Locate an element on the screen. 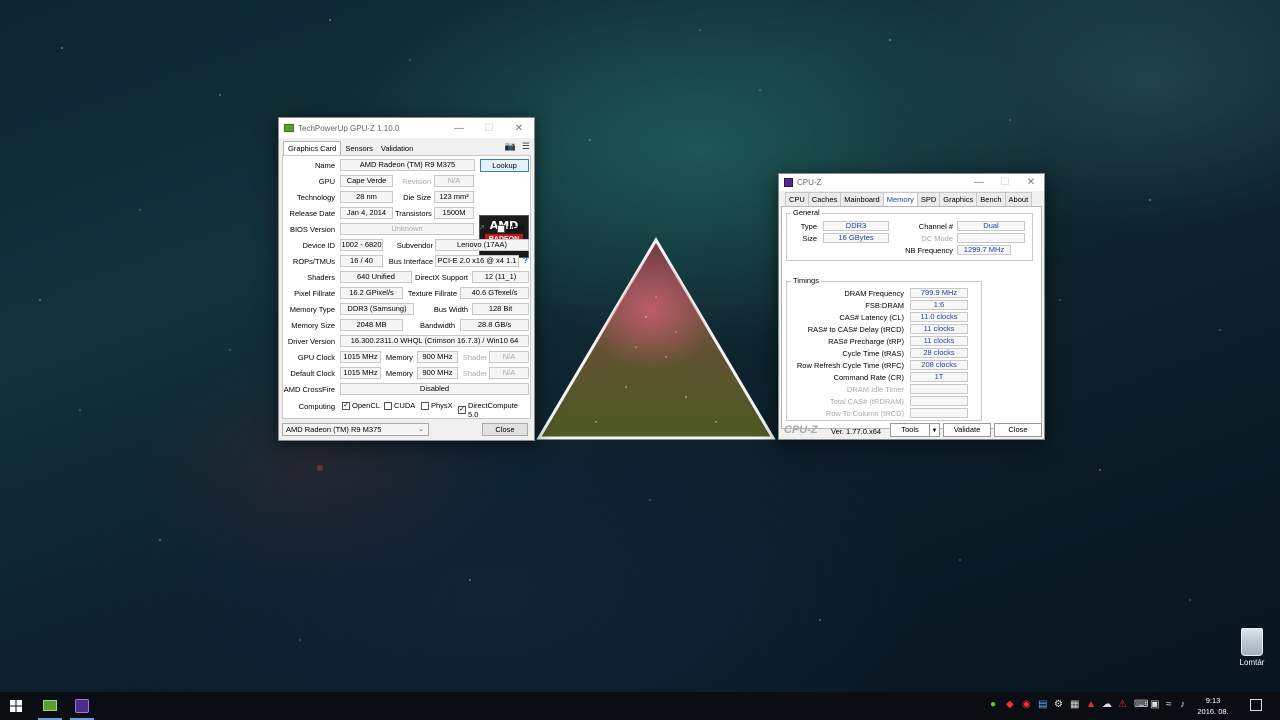 The width and height of the screenshot is (1280, 720). taskbar-cpuz is located at coordinates (82, 706).